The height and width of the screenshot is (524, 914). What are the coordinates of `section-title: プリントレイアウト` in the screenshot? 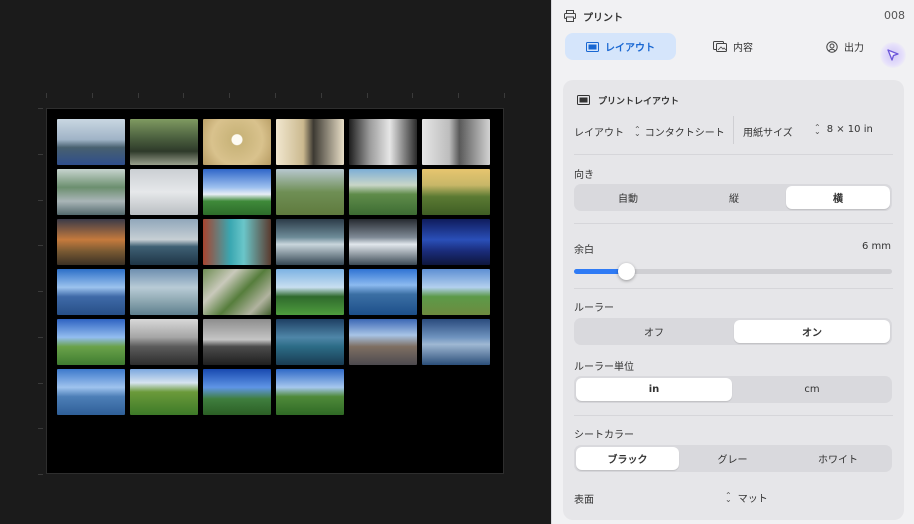 It's located at (639, 102).